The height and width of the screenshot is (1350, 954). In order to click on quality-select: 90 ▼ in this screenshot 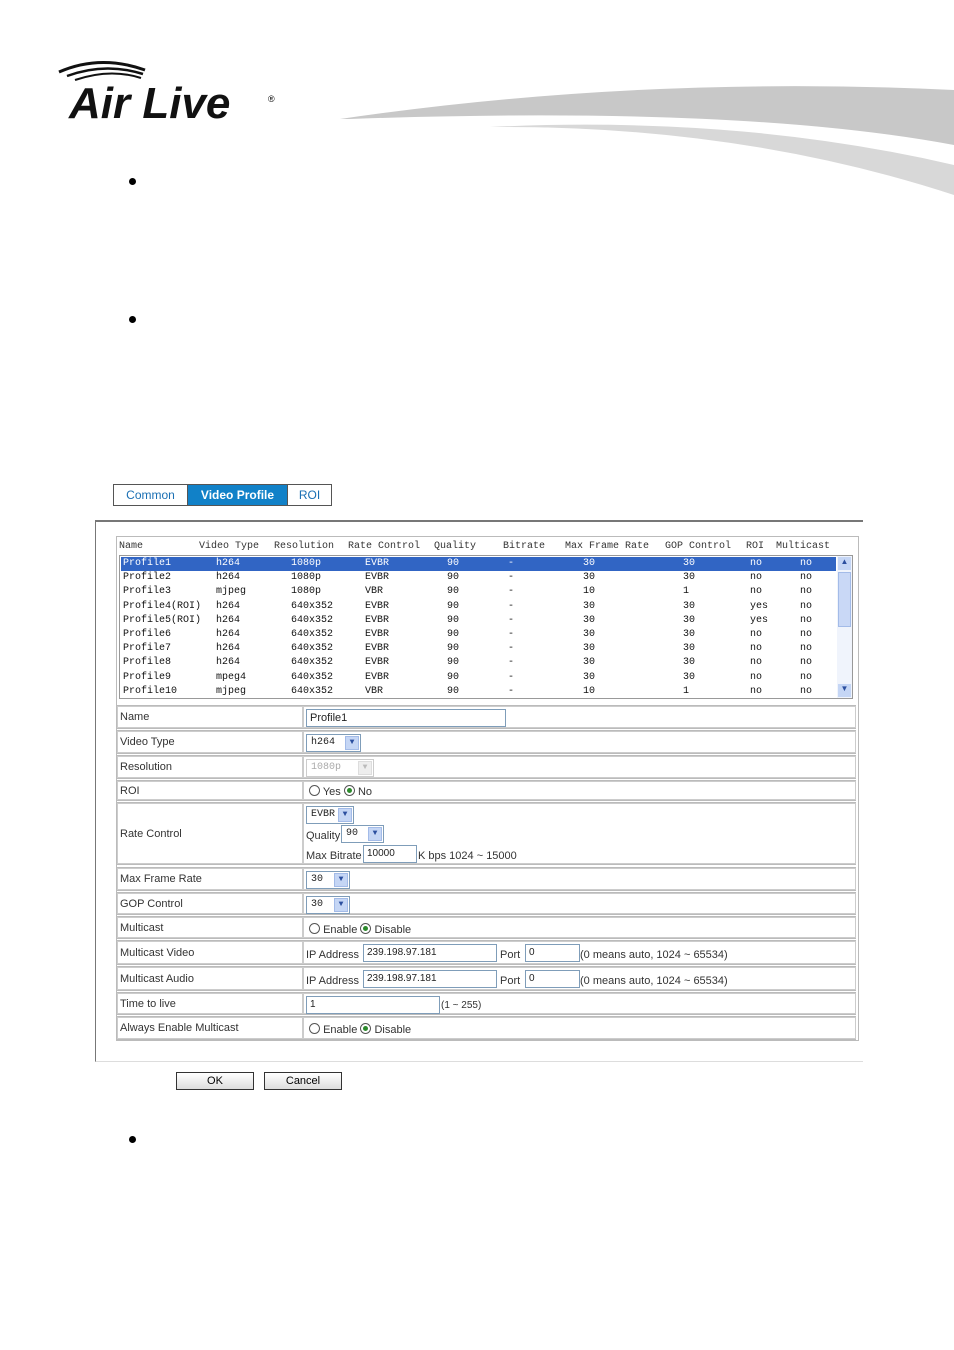, I will do `click(362, 834)`.